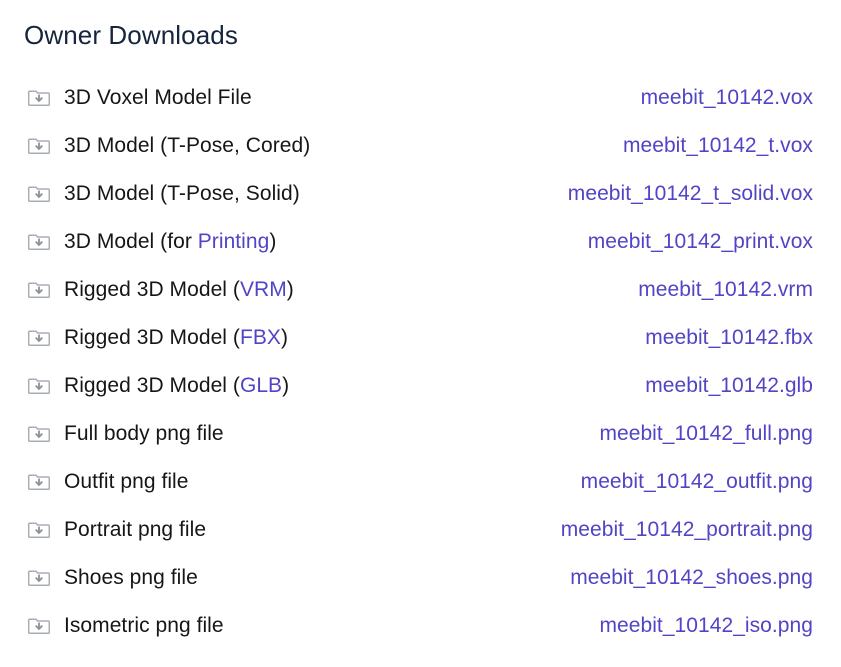 This screenshot has height=667, width=841. What do you see at coordinates (261, 385) in the screenshot?
I see `download-label-link: GLB` at bounding box center [261, 385].